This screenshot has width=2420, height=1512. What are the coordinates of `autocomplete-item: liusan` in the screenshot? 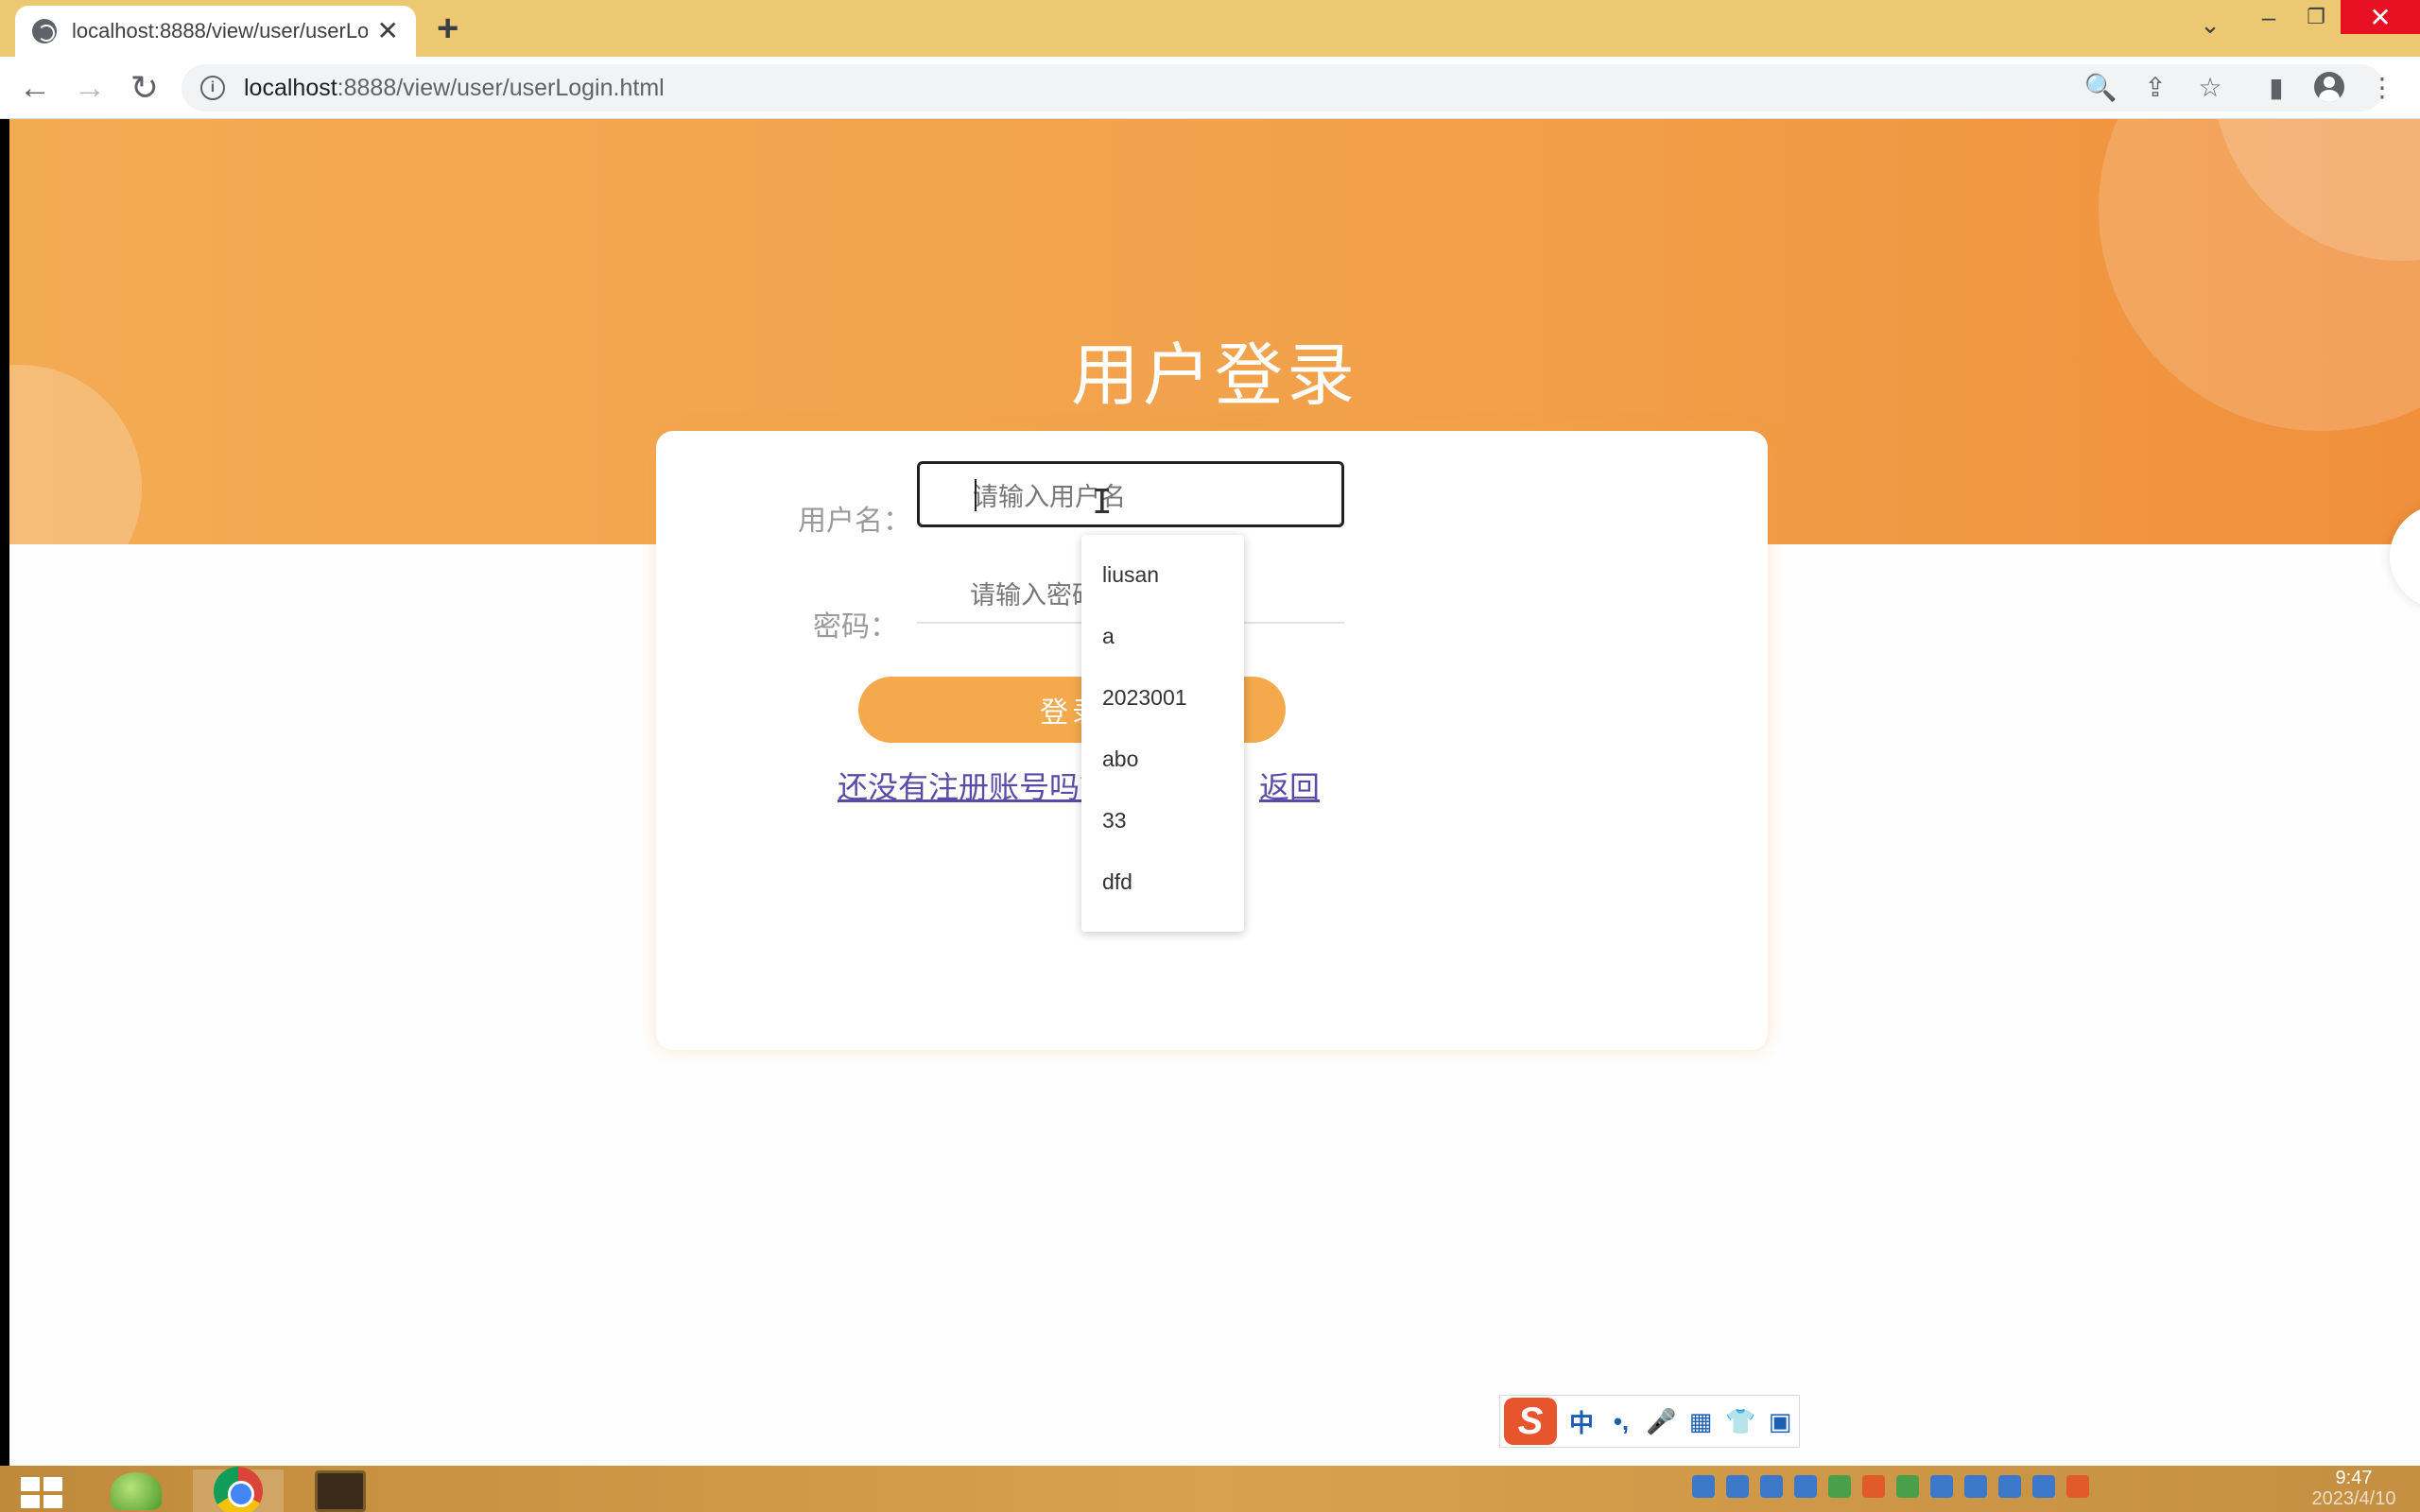 It's located at (1162, 575).